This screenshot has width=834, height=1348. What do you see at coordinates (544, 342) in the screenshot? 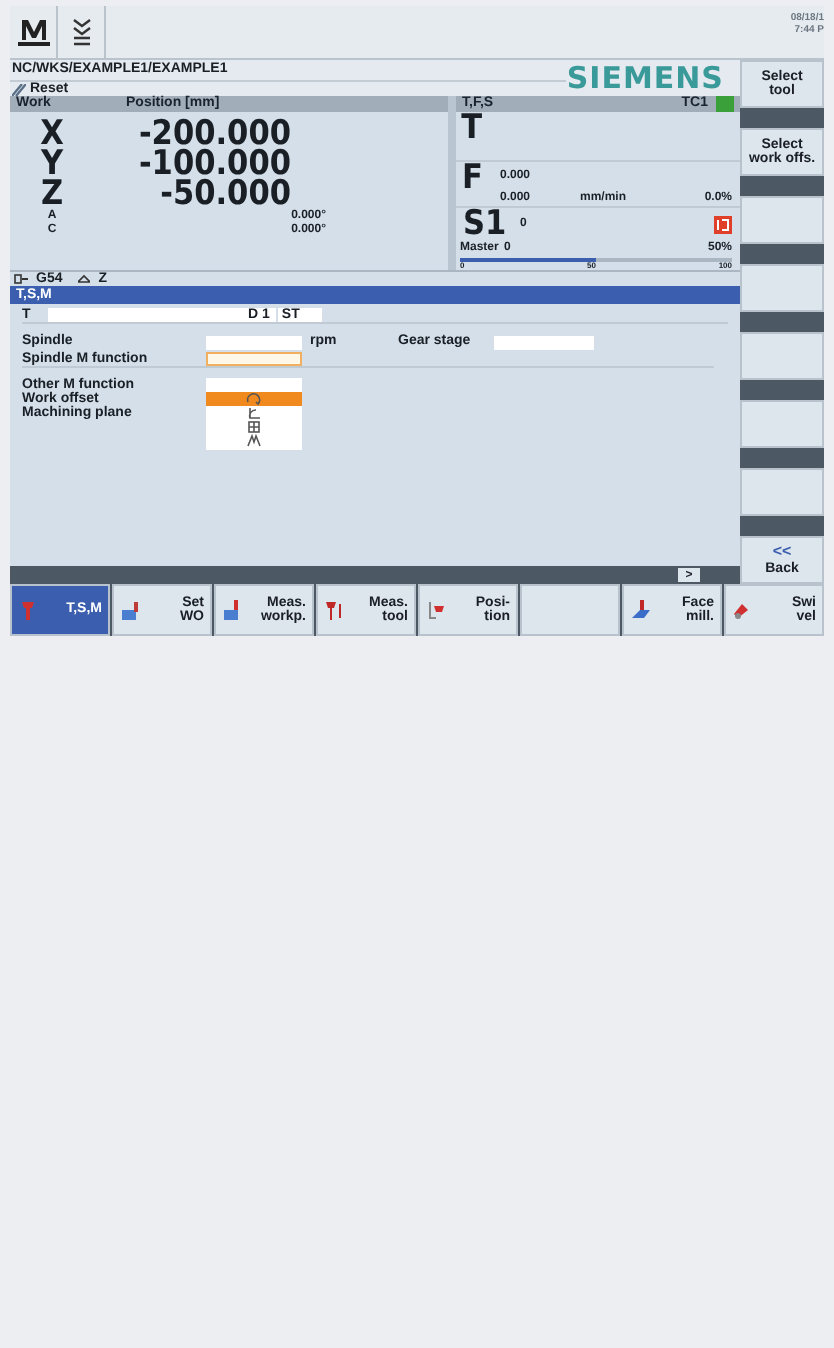
I see `gear-stage-field` at bounding box center [544, 342].